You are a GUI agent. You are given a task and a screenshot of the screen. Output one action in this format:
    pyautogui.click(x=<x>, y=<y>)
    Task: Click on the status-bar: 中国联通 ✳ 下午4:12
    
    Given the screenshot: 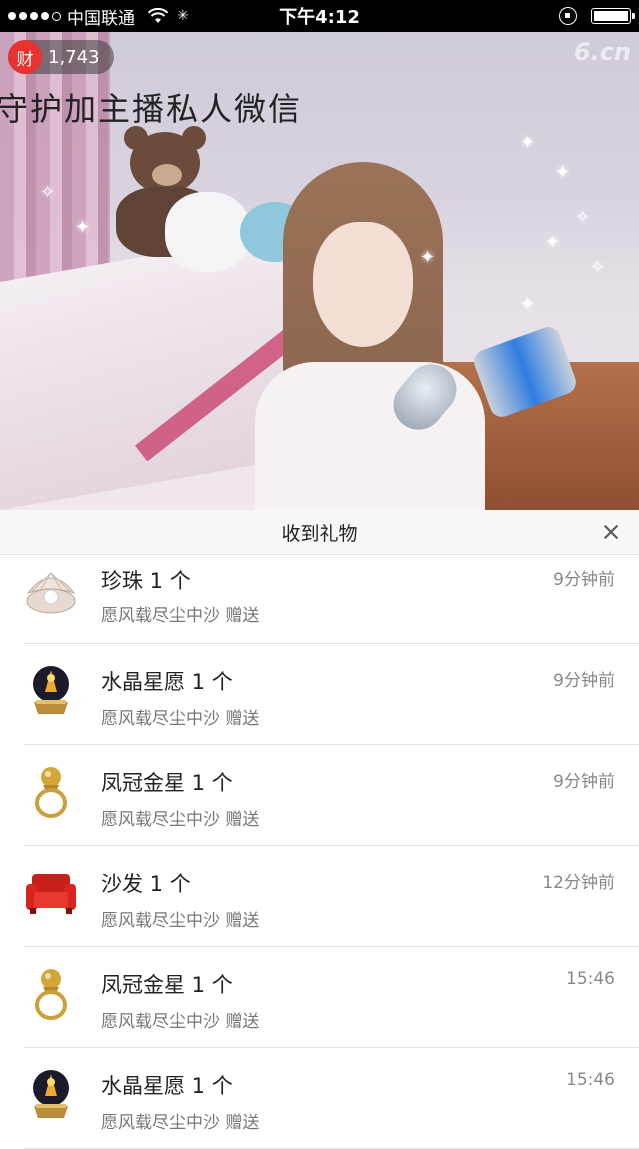 What is the action you would take?
    pyautogui.click(x=319, y=16)
    